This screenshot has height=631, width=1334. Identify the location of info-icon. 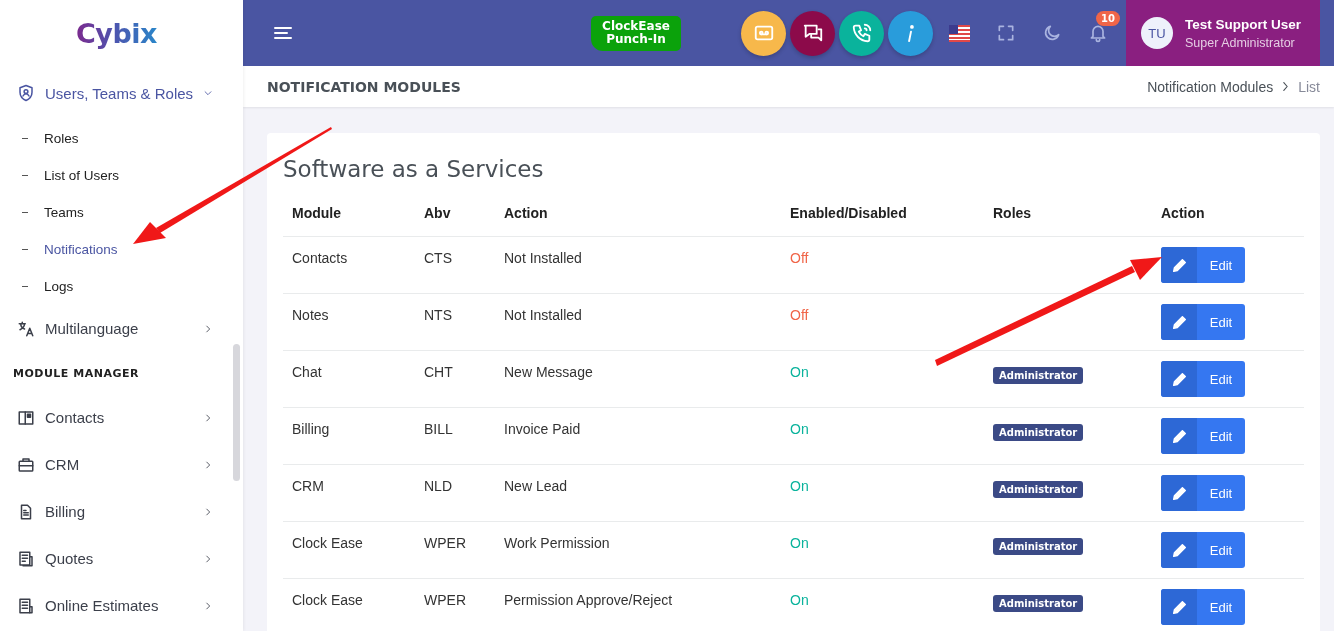
(910, 33).